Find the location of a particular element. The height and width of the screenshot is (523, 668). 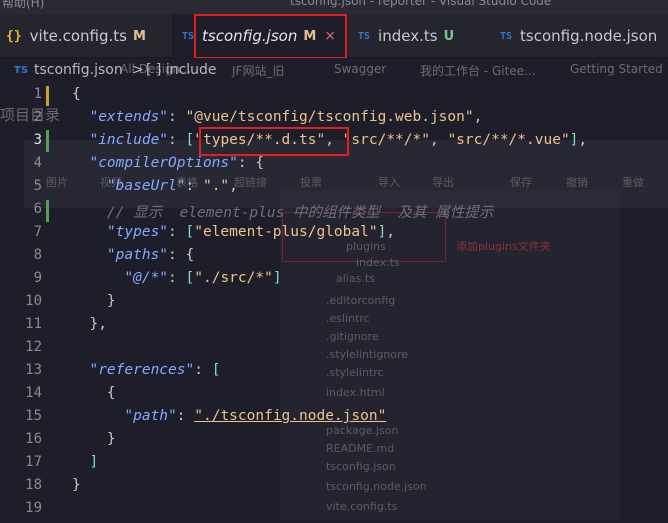

tab-label: tsconfig.node.json is located at coordinates (589, 36).